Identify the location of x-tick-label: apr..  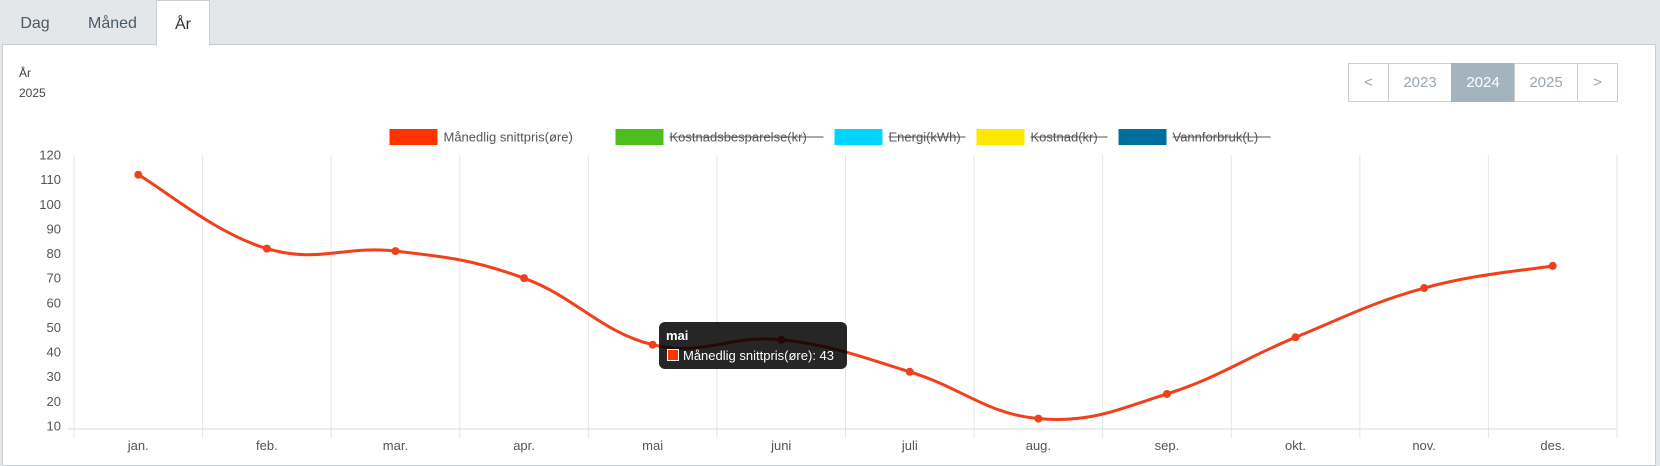
(524, 445).